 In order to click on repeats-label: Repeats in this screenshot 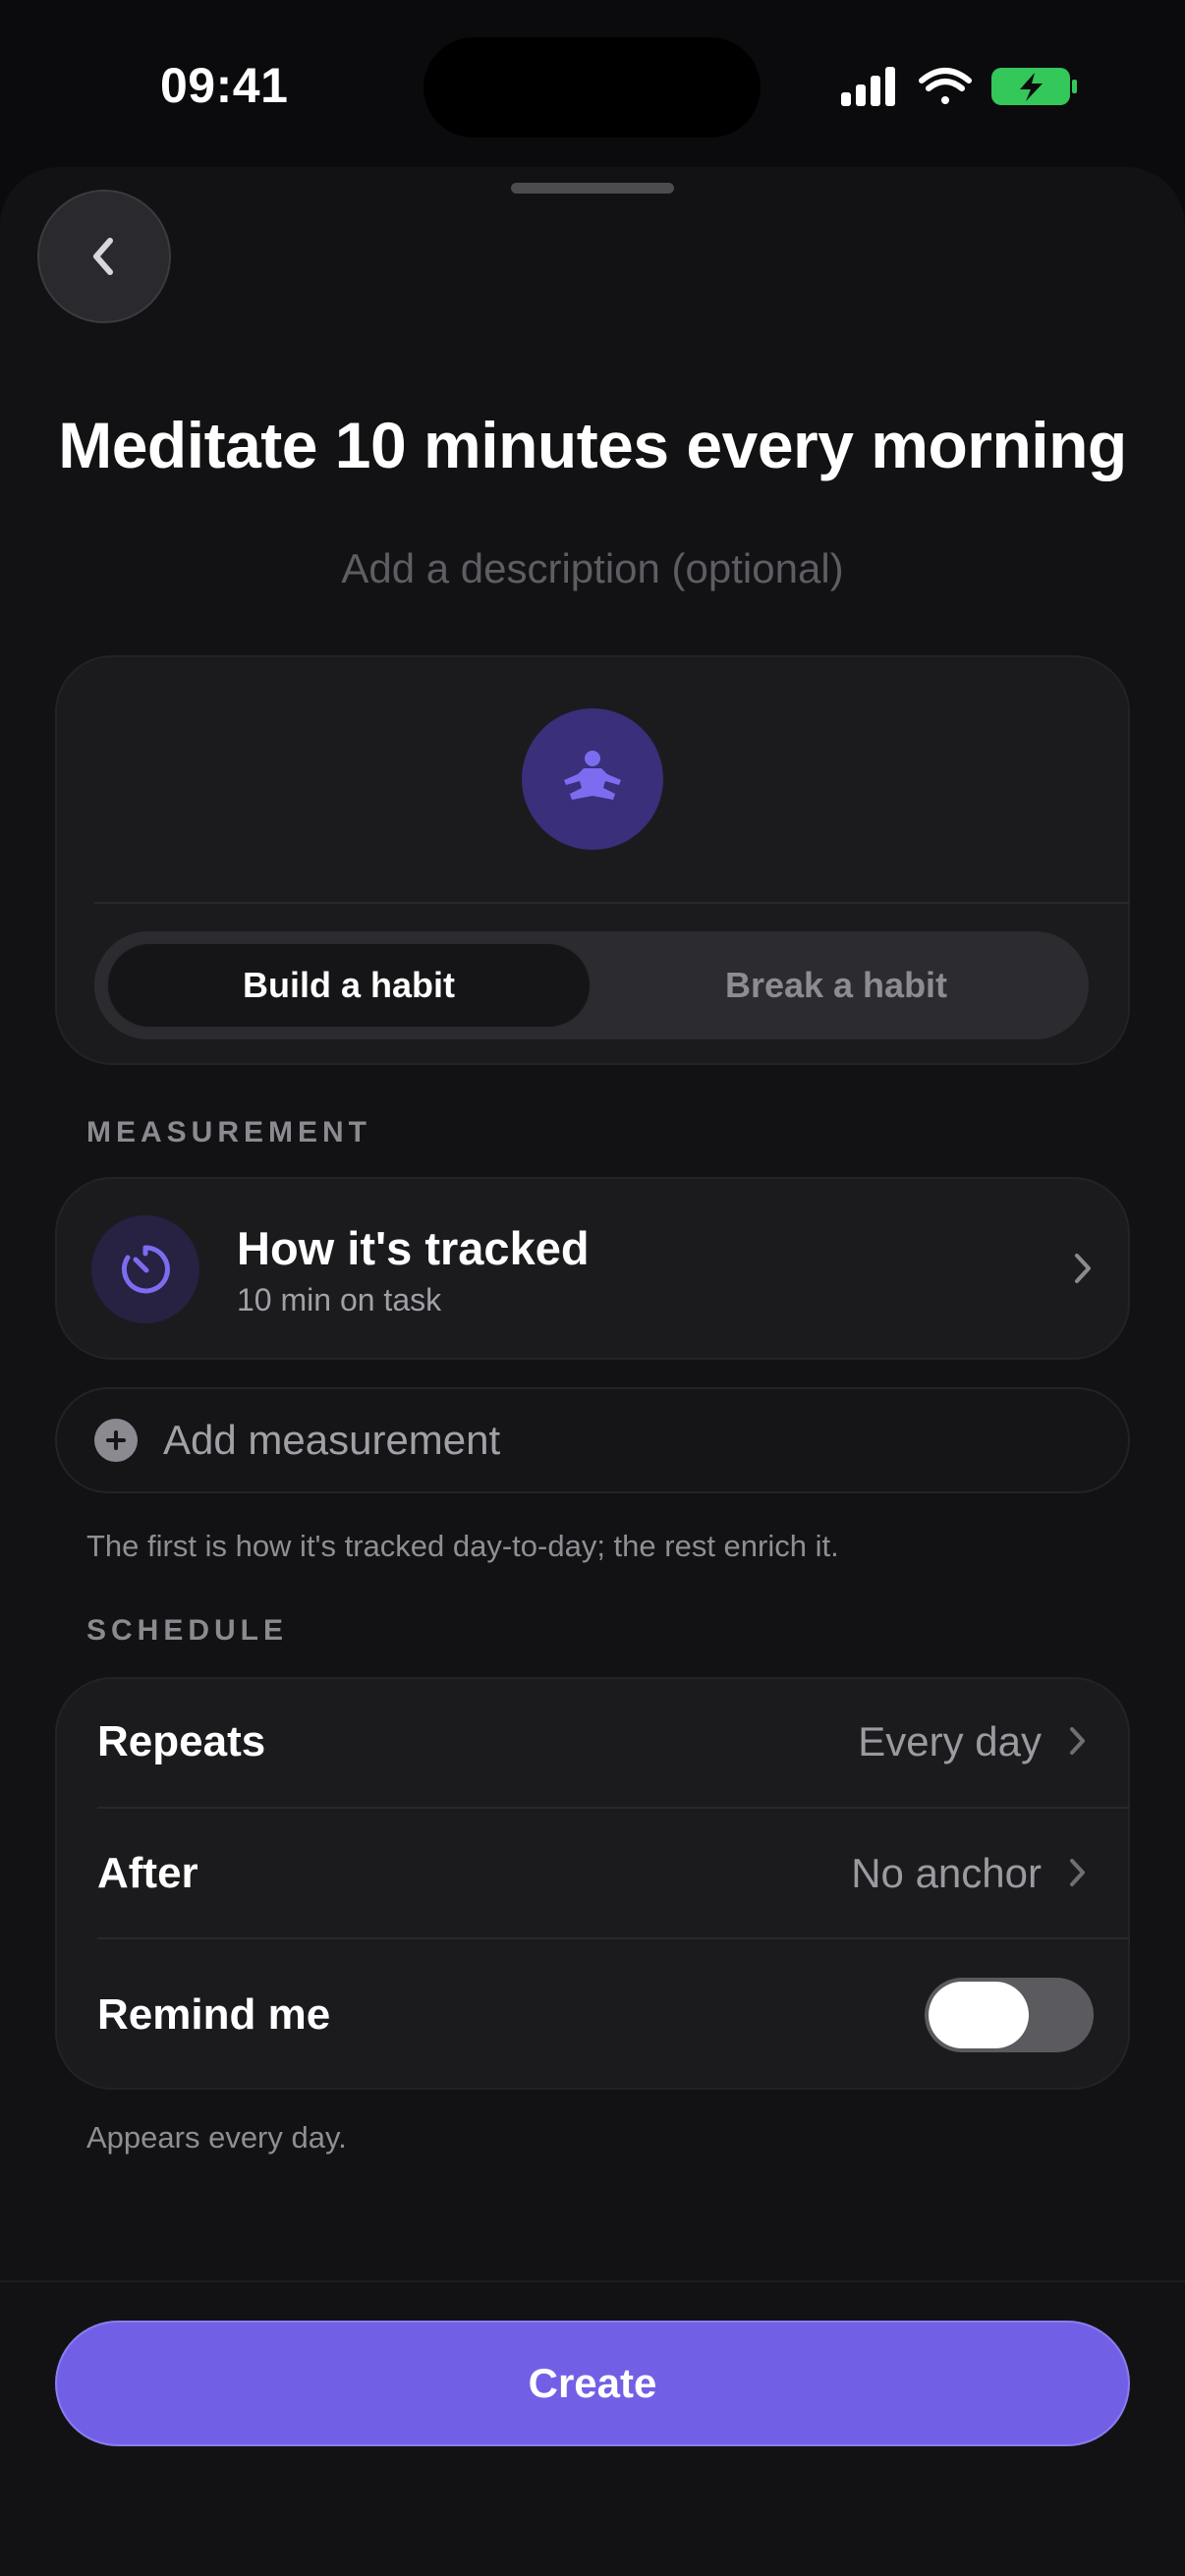, I will do `click(181, 1741)`.